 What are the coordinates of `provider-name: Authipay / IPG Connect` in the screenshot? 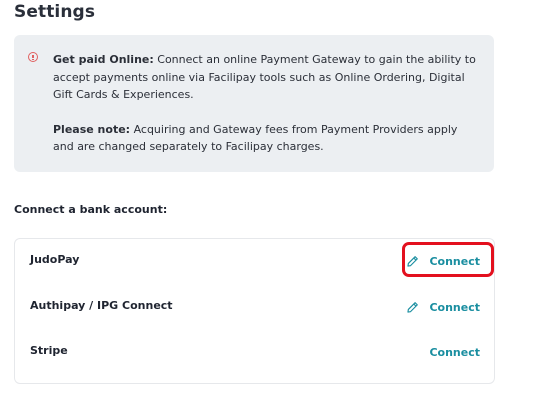 It's located at (101, 305).